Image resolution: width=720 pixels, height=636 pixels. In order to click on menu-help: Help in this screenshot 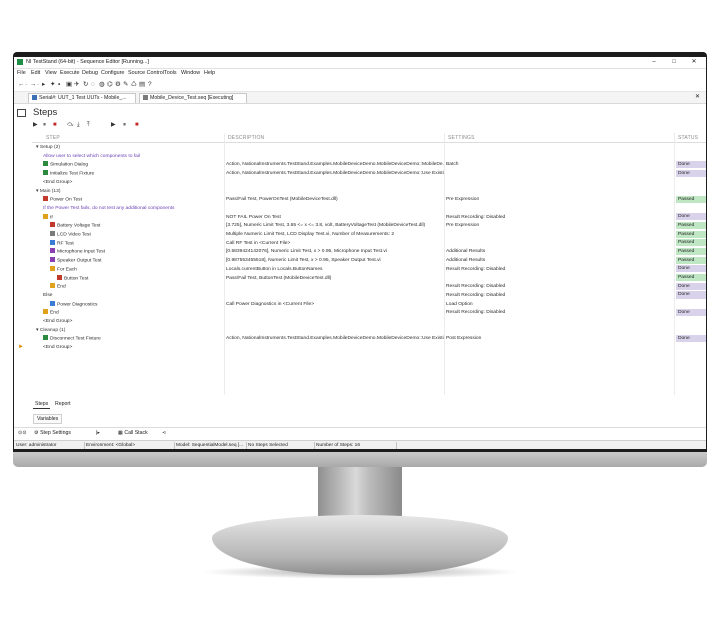, I will do `click(209, 73)`.